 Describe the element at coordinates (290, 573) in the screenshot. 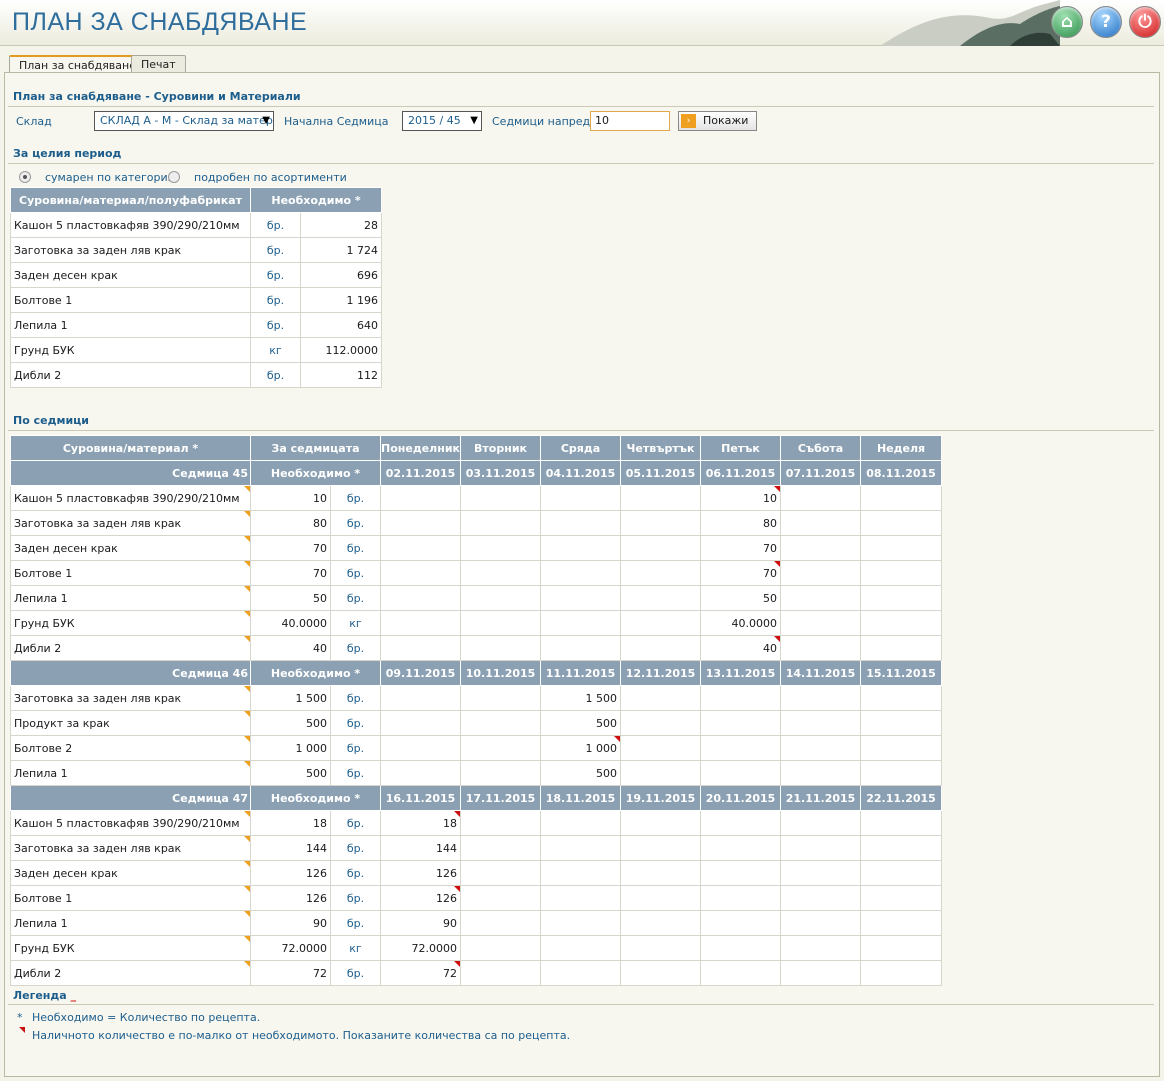

I see `week-total: 70` at that location.